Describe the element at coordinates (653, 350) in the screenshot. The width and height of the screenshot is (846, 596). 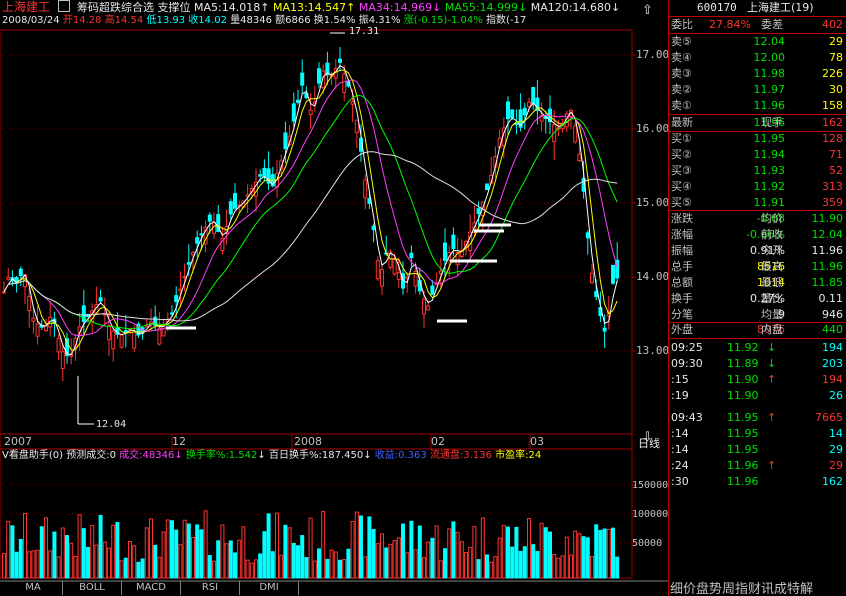
I see `price-tick-13: 13.00` at that location.